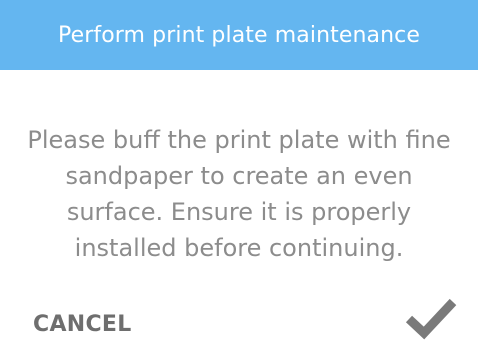 The image size is (478, 362). I want to click on confirm-button, so click(431, 318).